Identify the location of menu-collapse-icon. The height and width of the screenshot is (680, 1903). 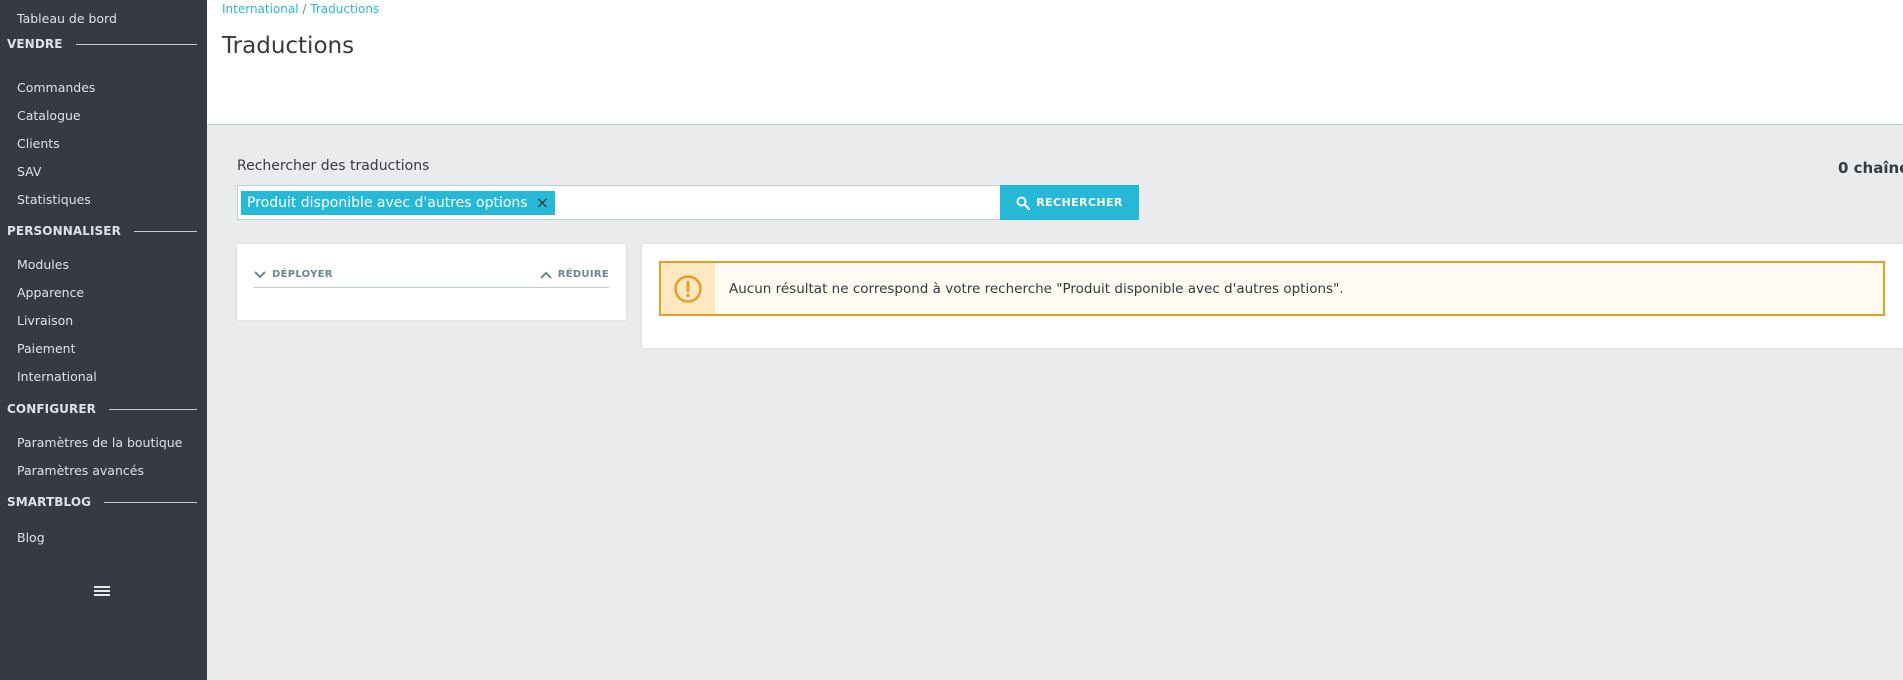
(102, 593).